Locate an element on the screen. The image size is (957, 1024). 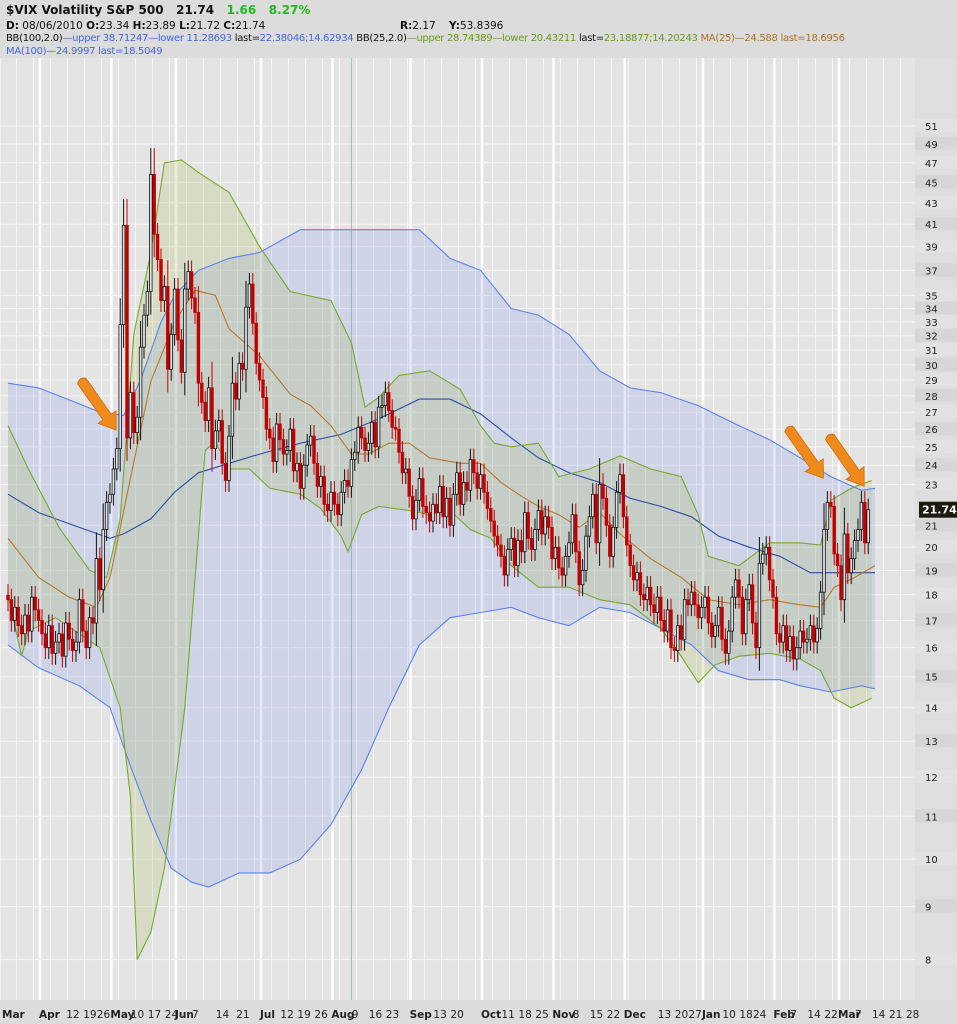
last-price-tag-label: 21.74 is located at coordinates (939, 510).